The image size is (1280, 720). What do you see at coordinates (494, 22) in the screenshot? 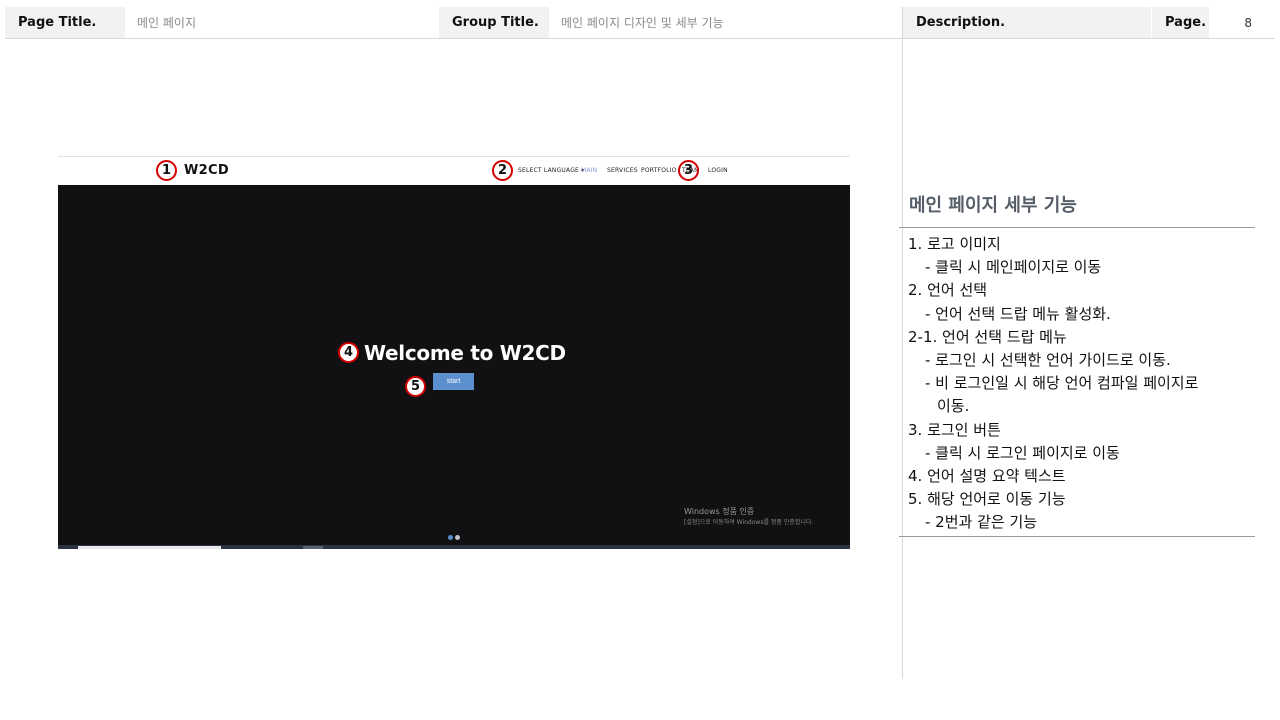
I see `group-title-label: Group Title.` at bounding box center [494, 22].